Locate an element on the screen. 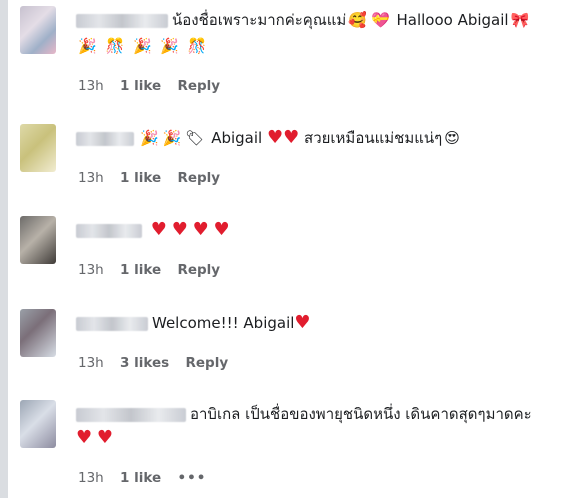  comment-meta: 13h 1 like ••• is located at coordinates (148, 478).